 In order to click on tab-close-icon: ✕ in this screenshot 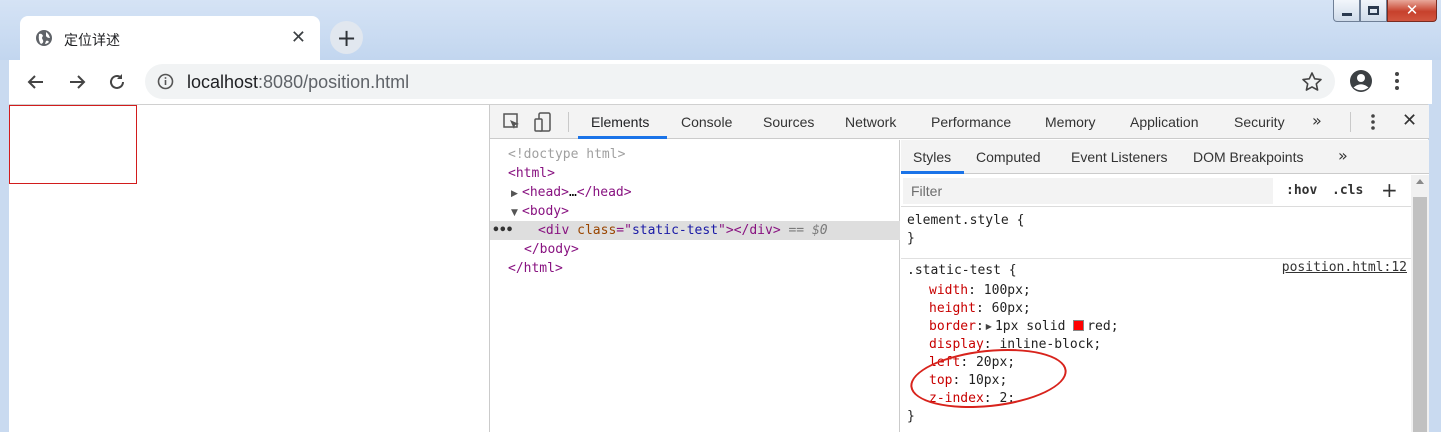, I will do `click(298, 37)`.